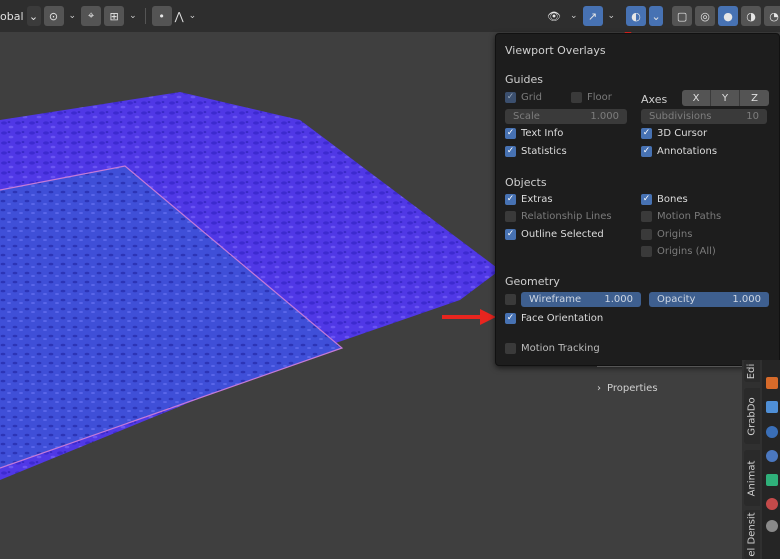 The image size is (780, 559). Describe the element at coordinates (529, 199) in the screenshot. I see `extras-checkbox: ✓ Extras` at that location.